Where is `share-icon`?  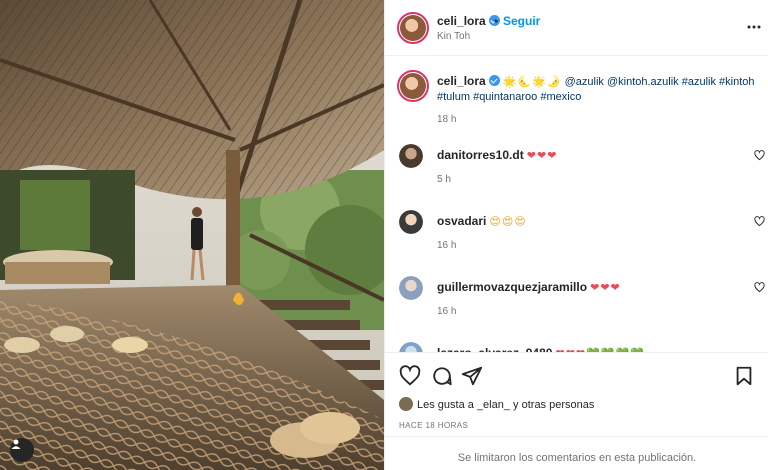
share-icon is located at coordinates (472, 376).